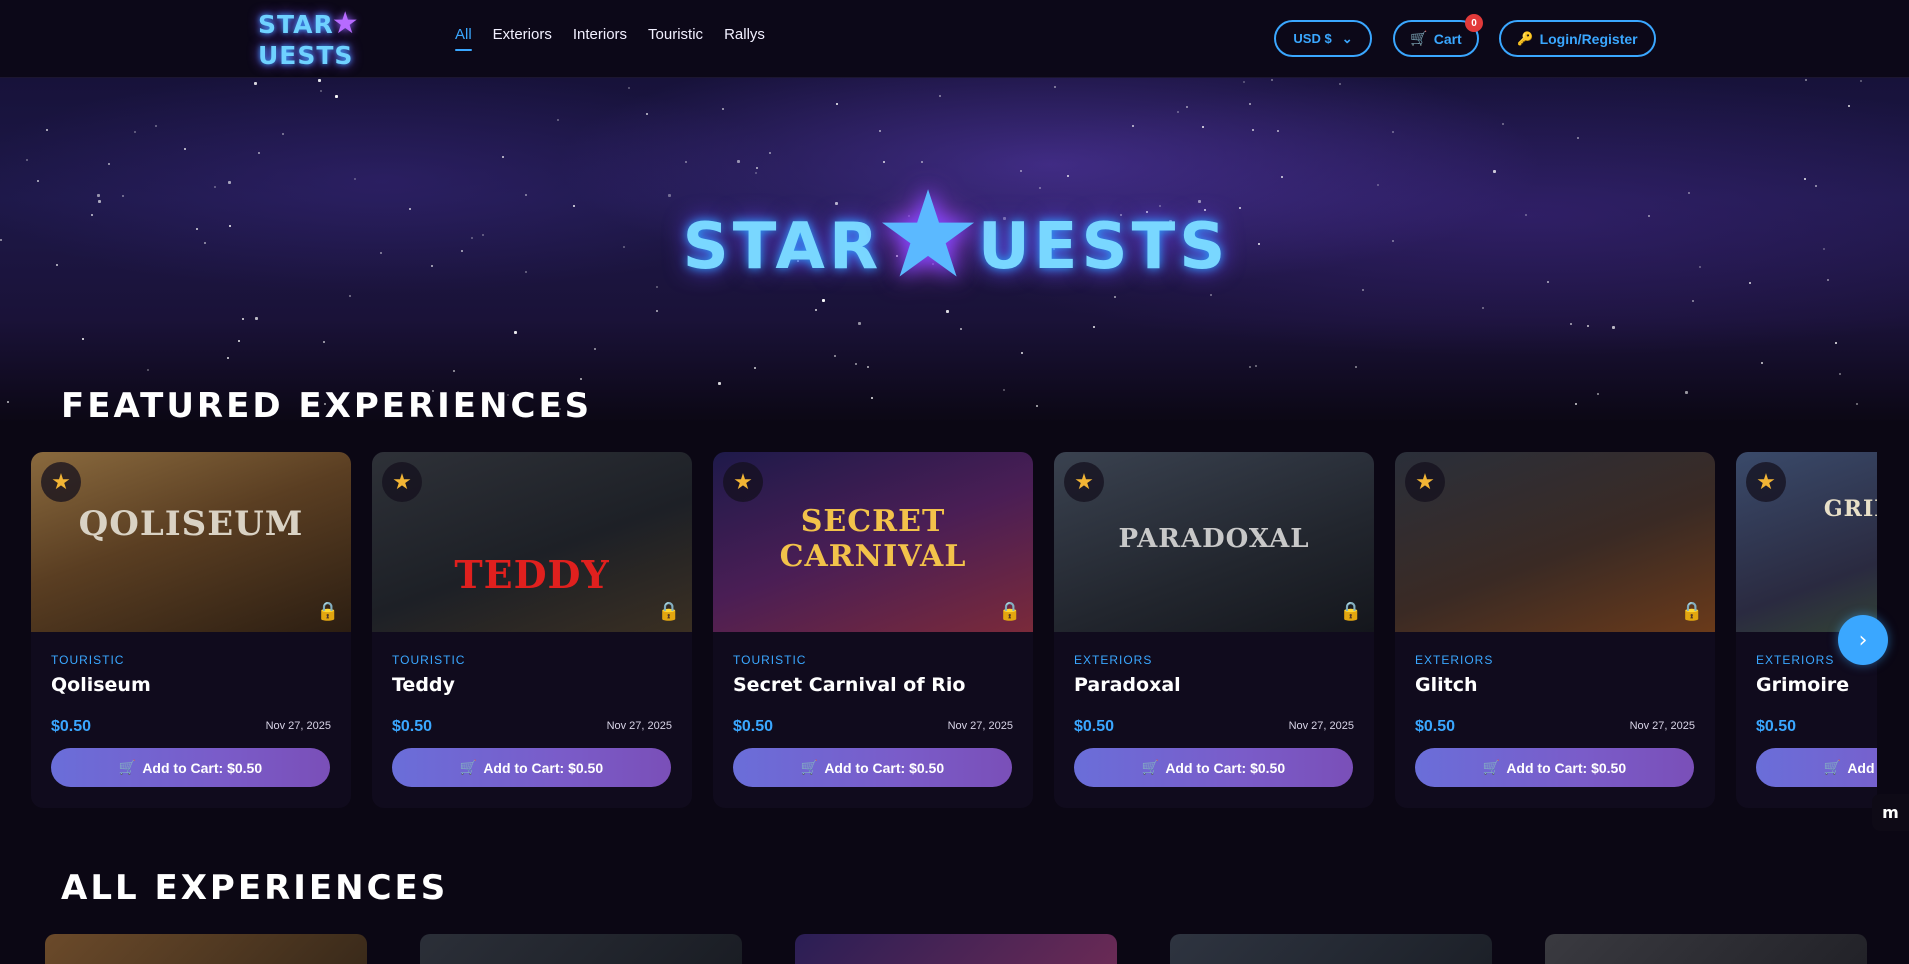  What do you see at coordinates (339, 38) in the screenshot?
I see `brand-logo: STAR★UESTS` at bounding box center [339, 38].